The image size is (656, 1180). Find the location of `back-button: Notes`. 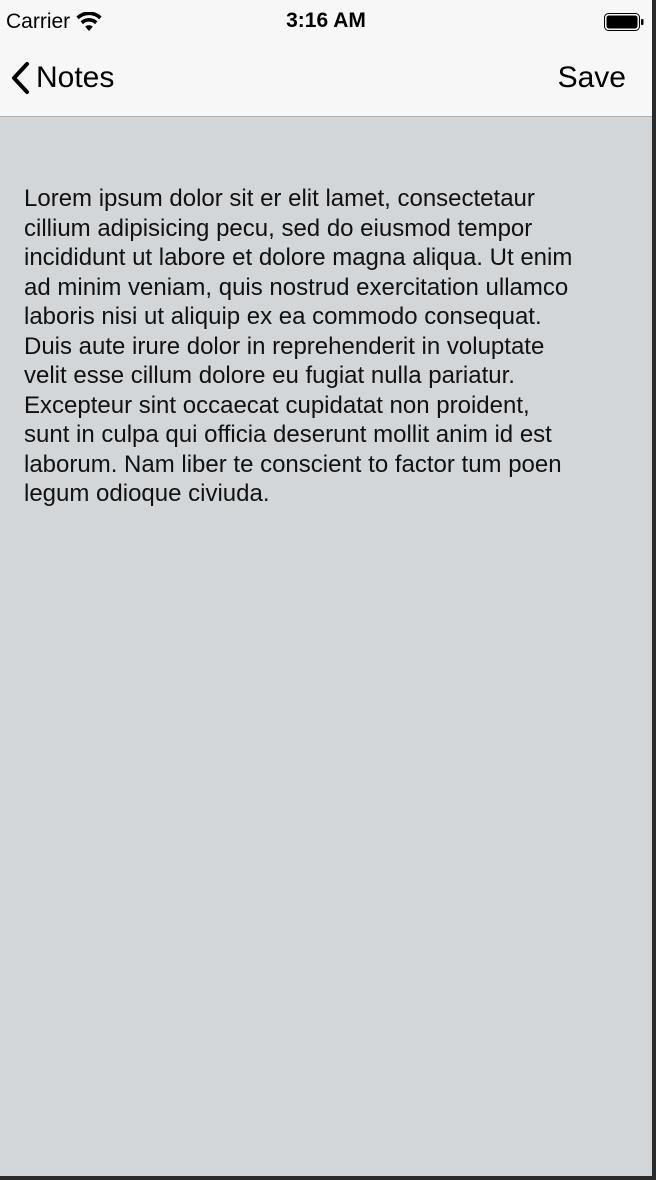

back-button: Notes is located at coordinates (61, 78).